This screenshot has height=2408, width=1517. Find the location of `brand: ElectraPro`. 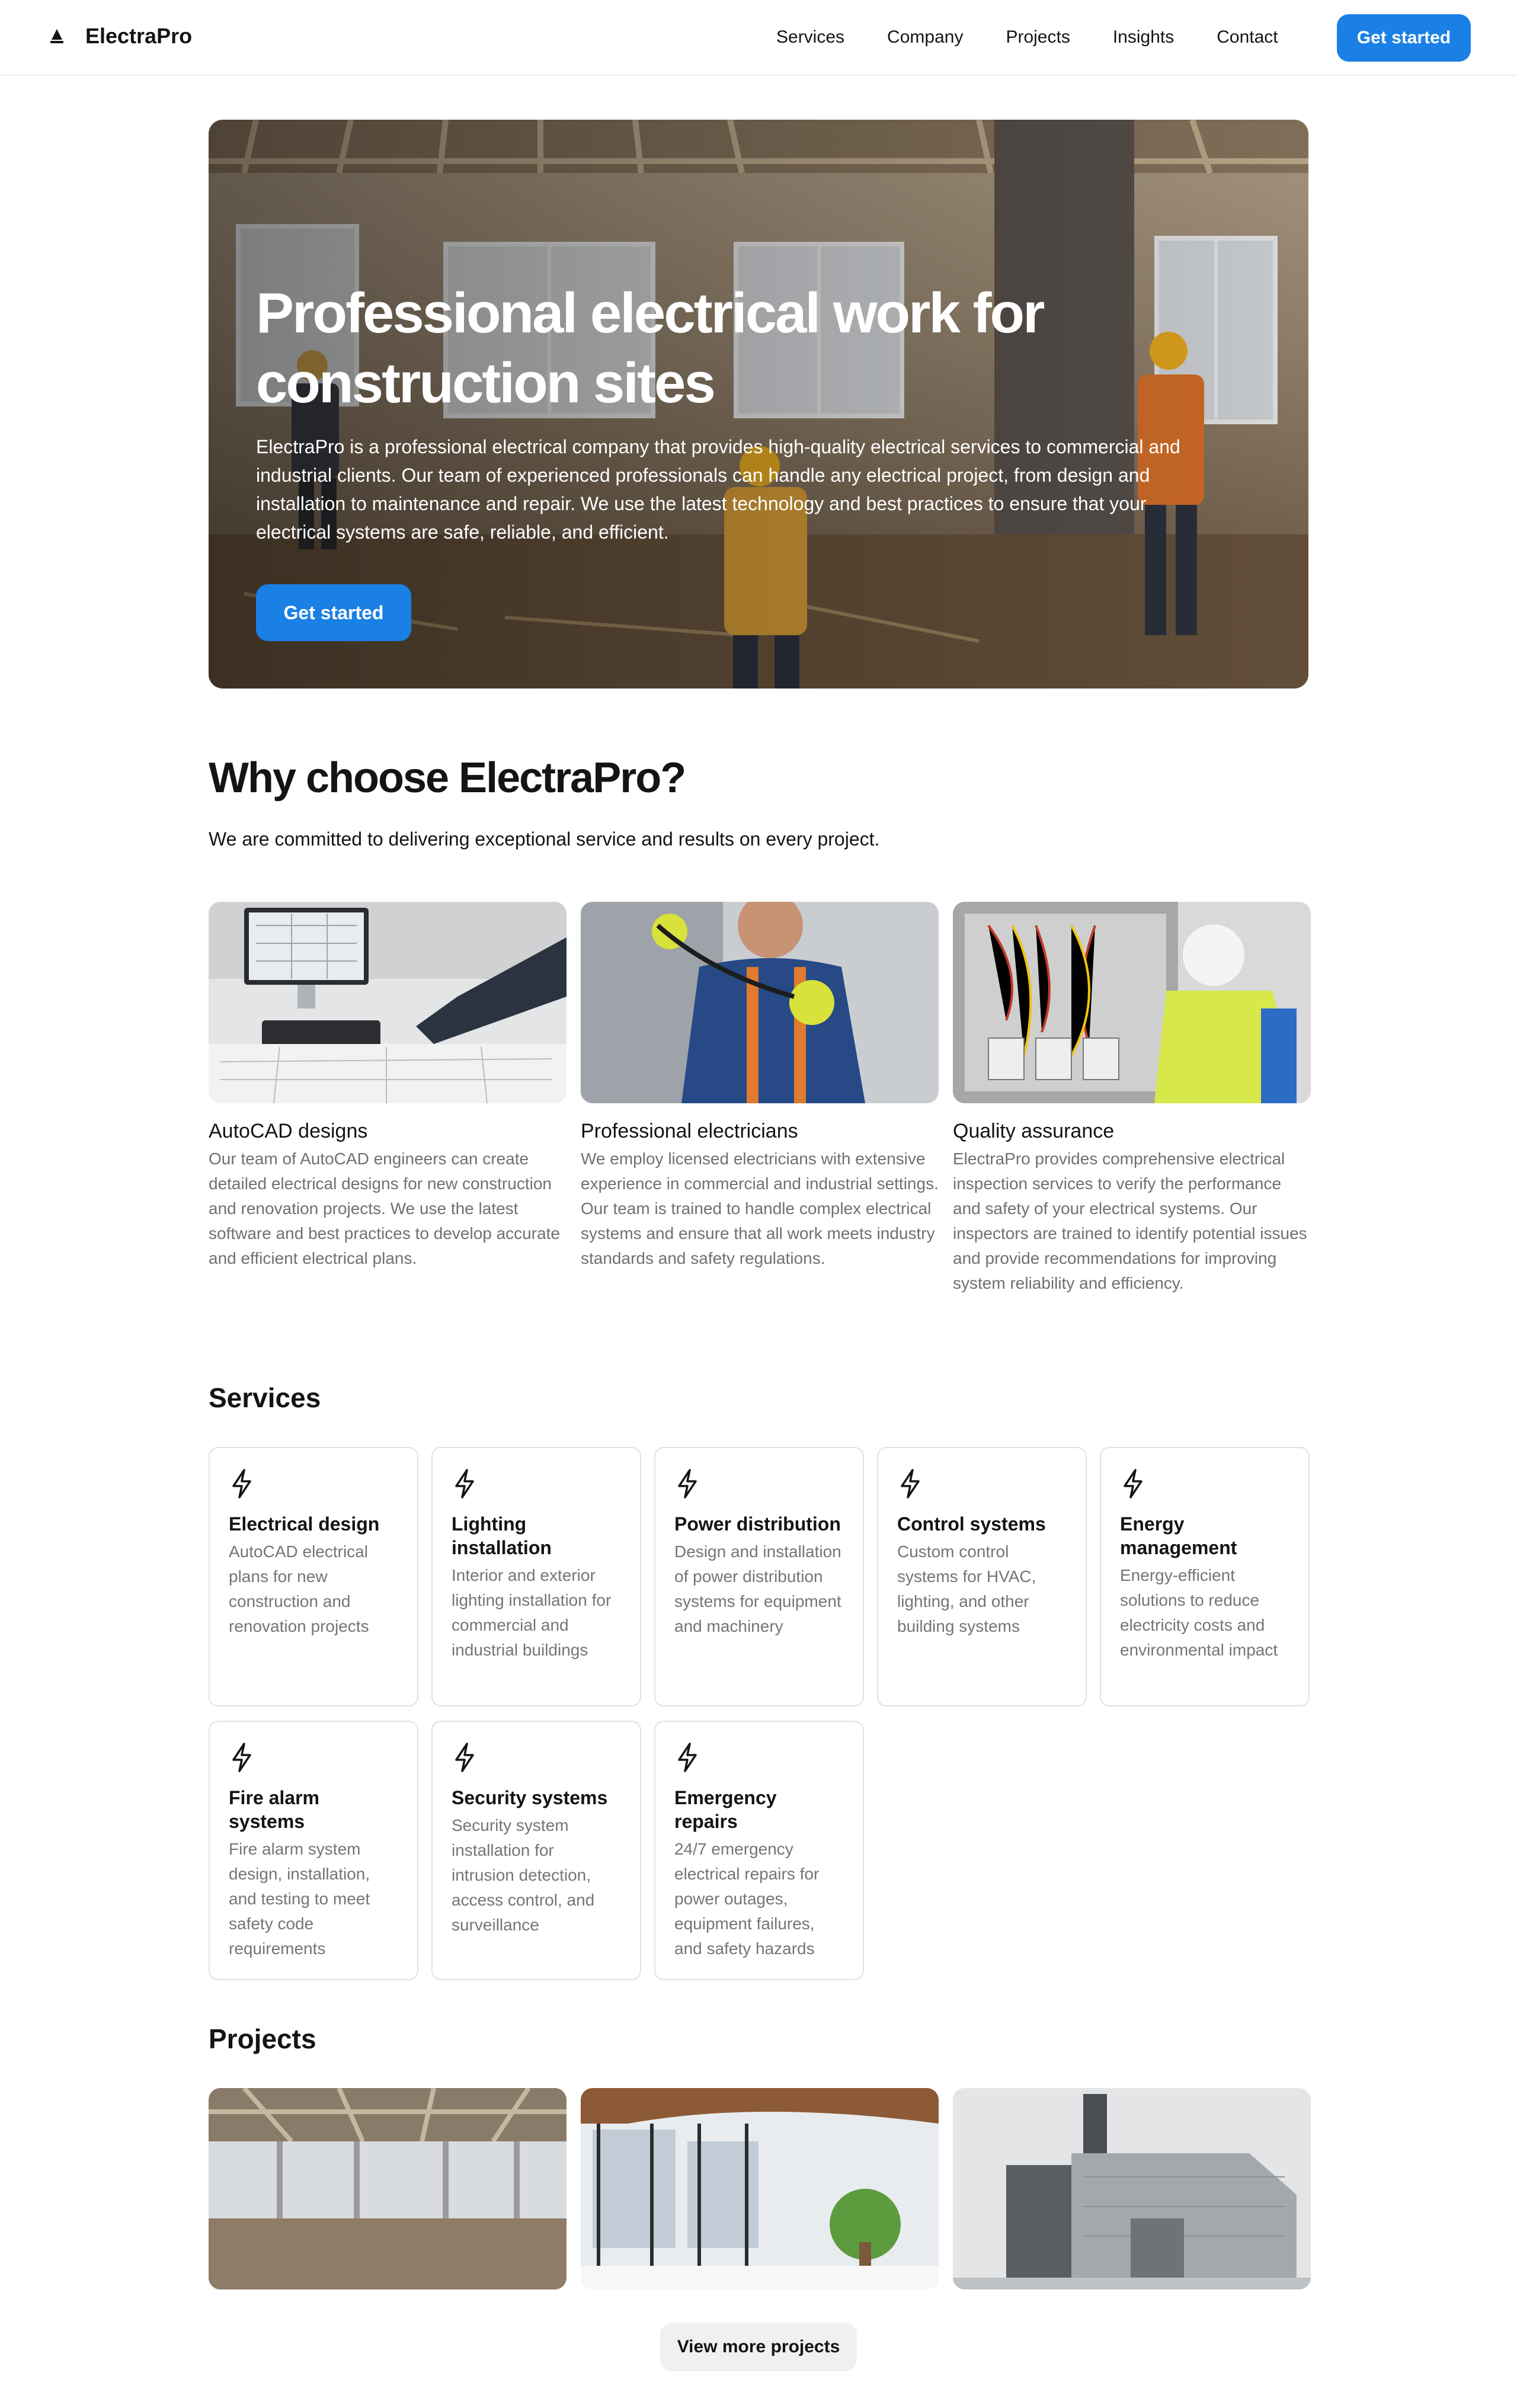

brand: ElectraPro is located at coordinates (119, 36).